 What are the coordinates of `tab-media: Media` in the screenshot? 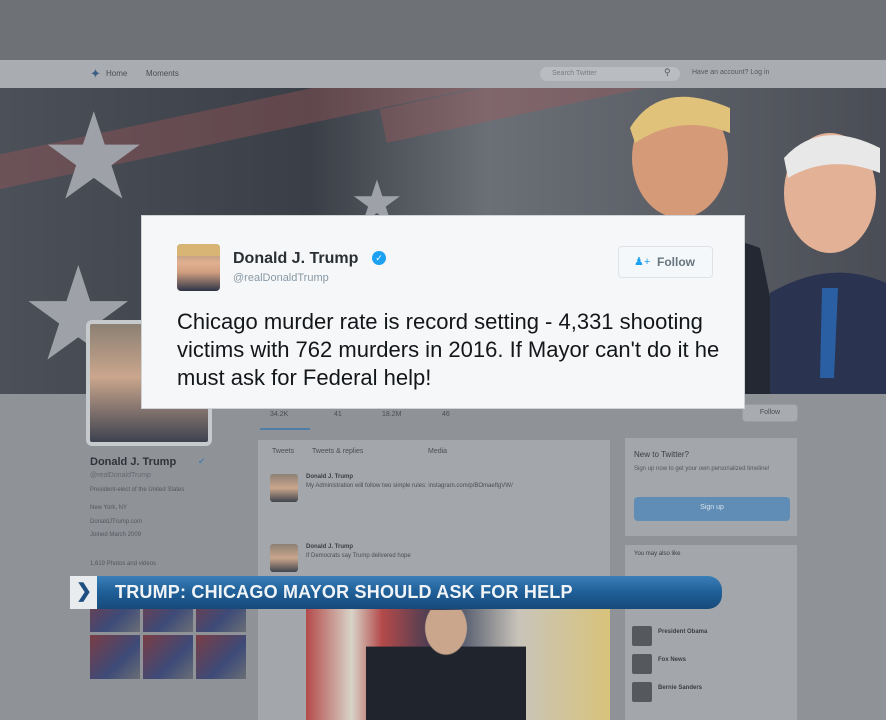 It's located at (437, 451).